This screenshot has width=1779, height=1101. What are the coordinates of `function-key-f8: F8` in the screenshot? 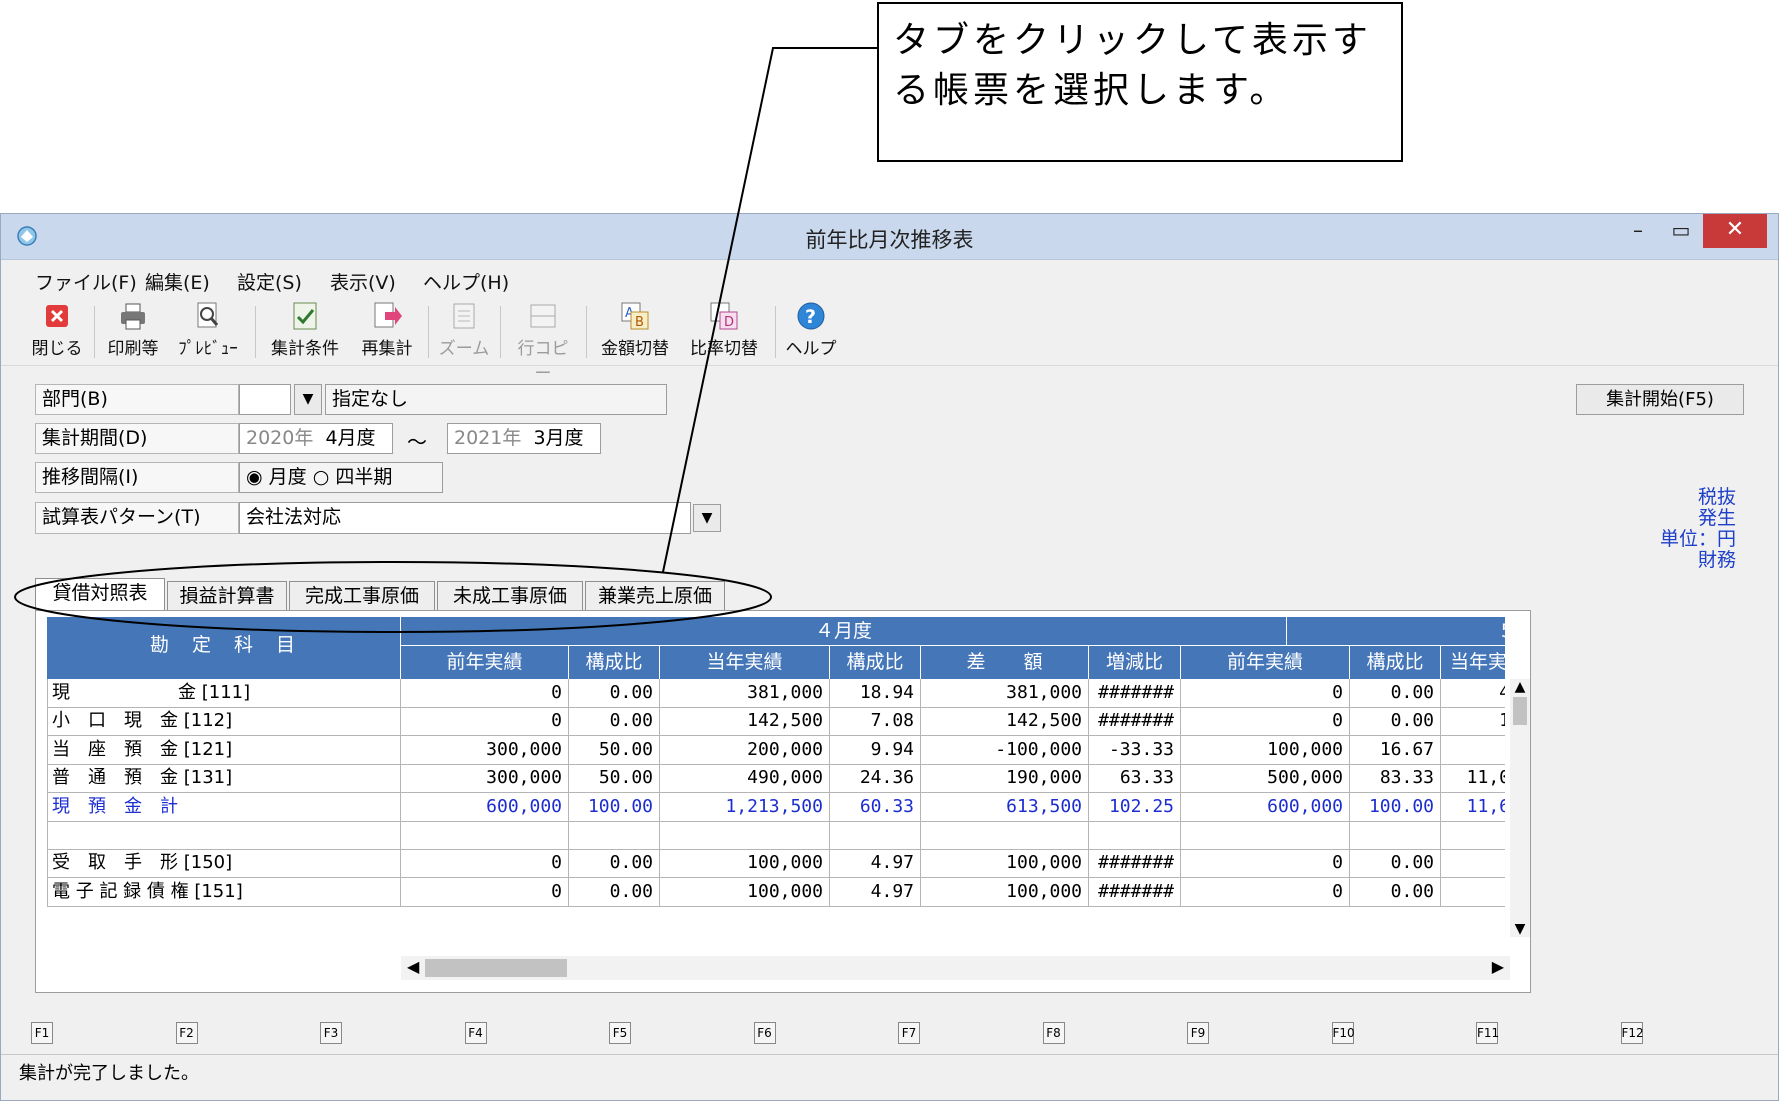 It's located at (1053, 1033).